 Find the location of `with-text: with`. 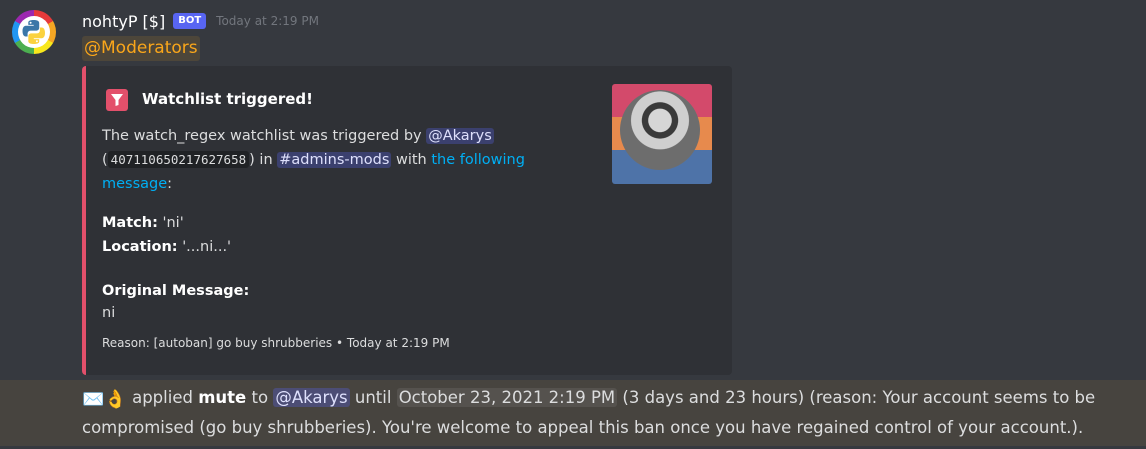

with-text: with is located at coordinates (411, 160).